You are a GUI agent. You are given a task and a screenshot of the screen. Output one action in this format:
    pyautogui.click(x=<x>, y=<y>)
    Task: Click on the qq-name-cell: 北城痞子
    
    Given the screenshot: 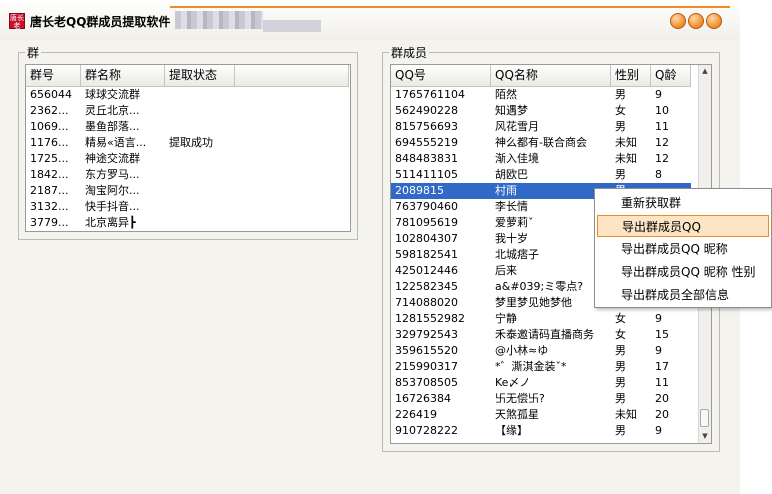 What is the action you would take?
    pyautogui.click(x=517, y=254)
    